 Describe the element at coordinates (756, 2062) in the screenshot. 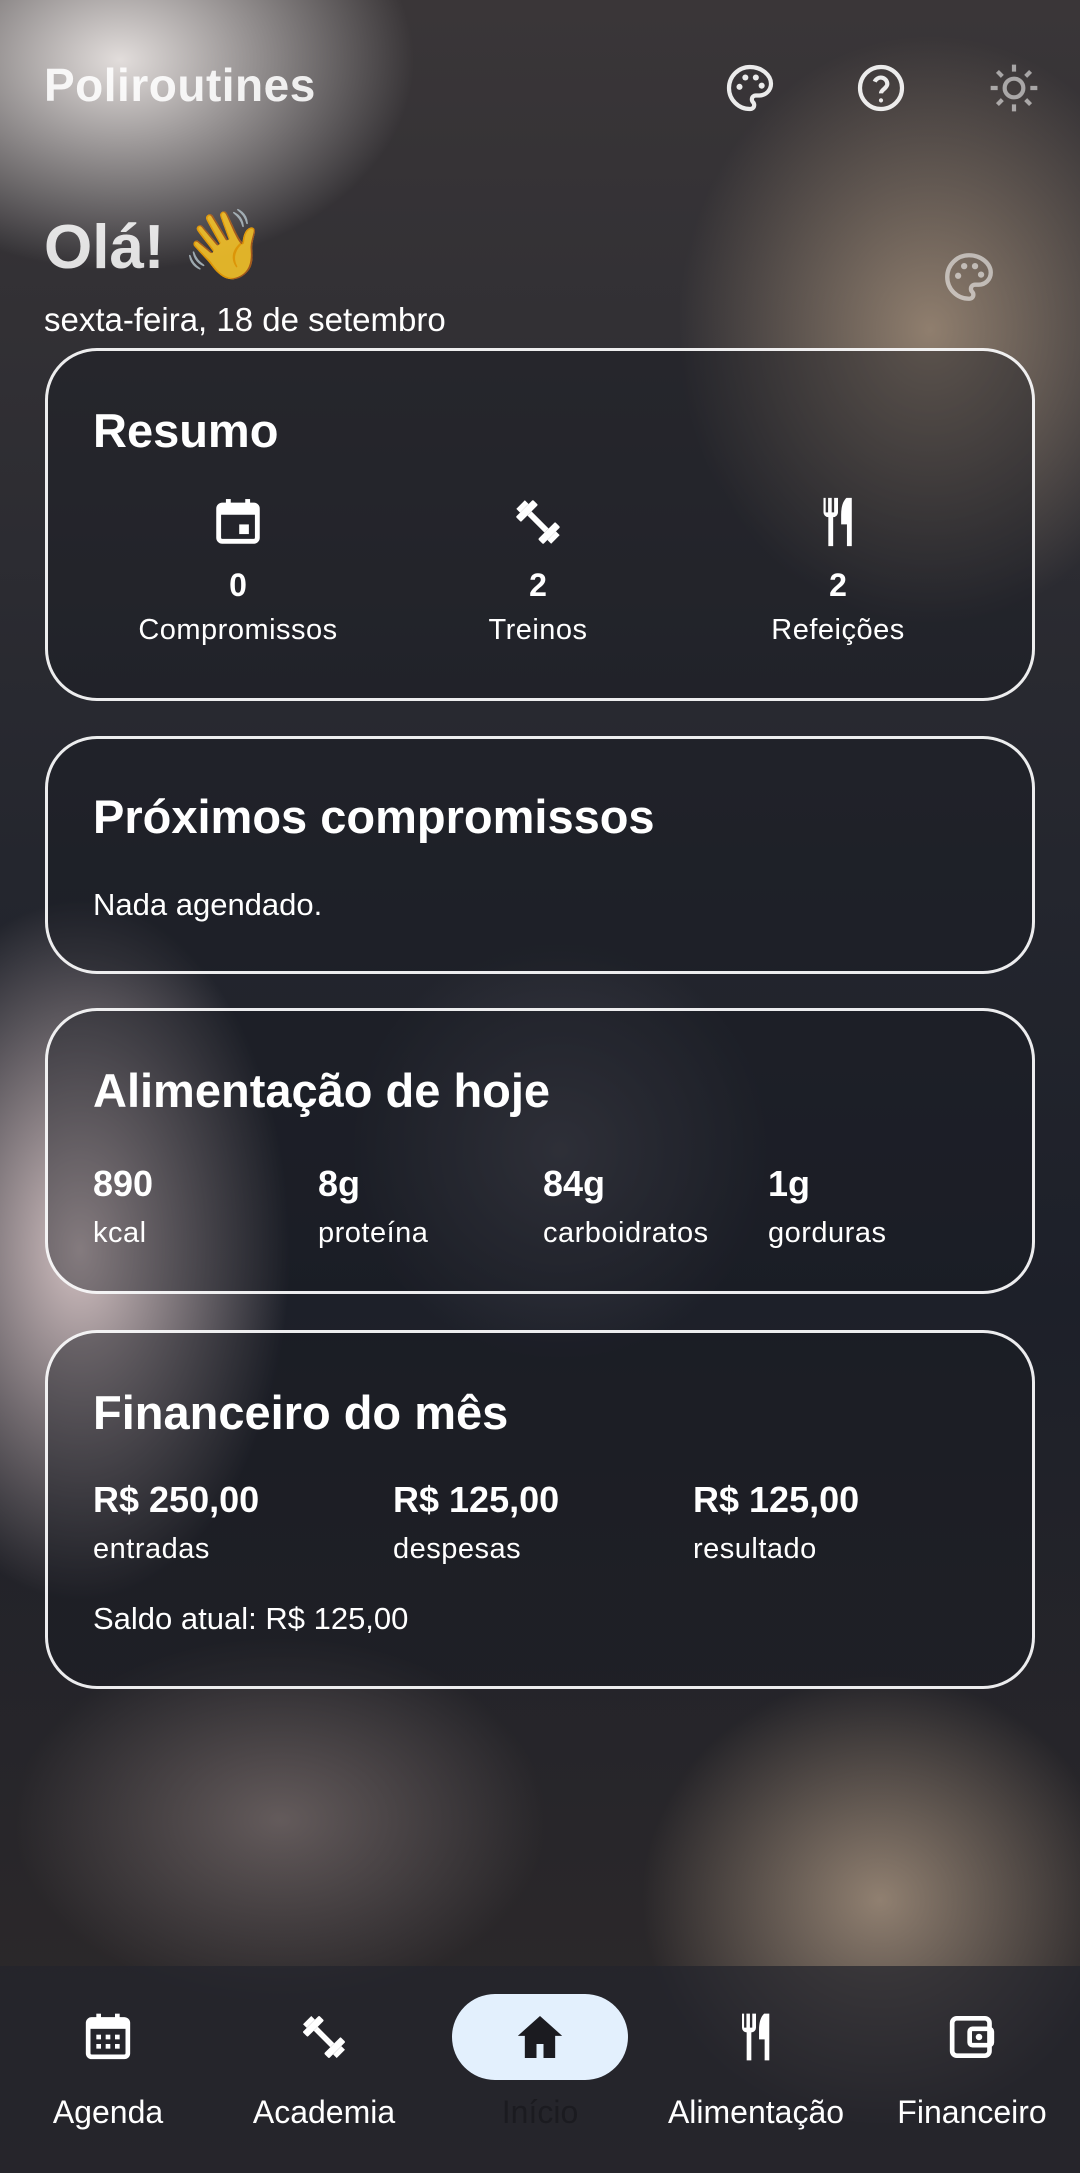

I see `nav-item-alimentacao: Alimentação` at that location.